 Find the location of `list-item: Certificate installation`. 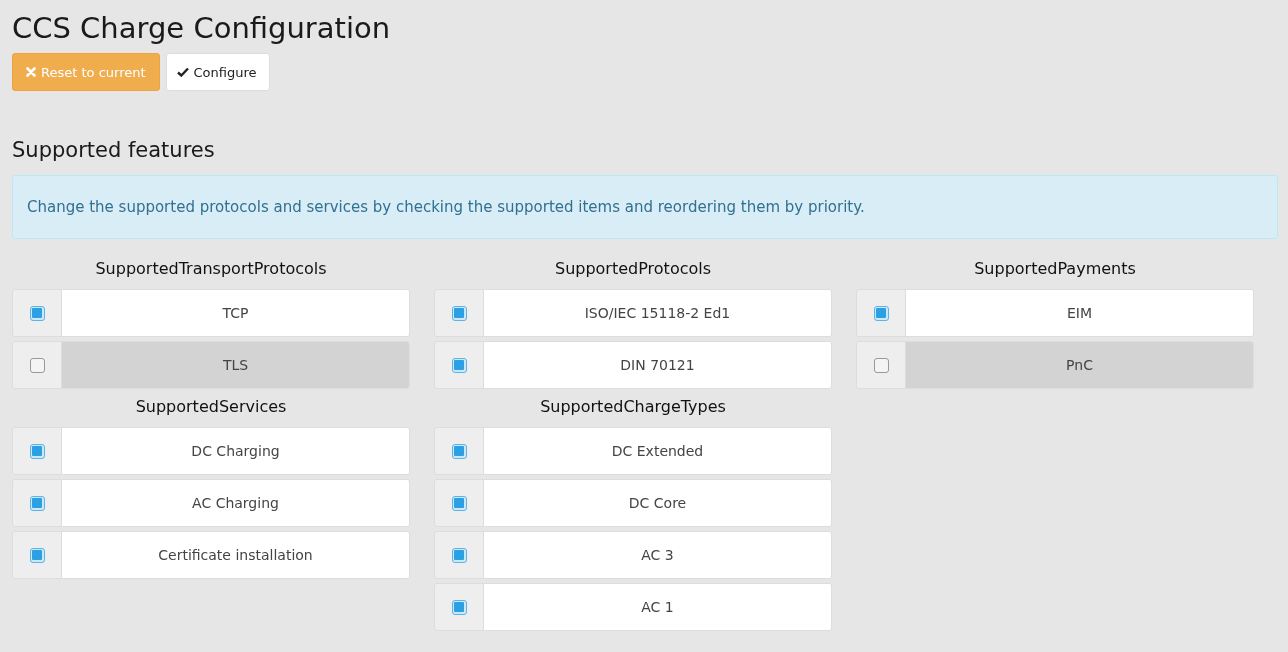

list-item: Certificate installation is located at coordinates (211, 555).